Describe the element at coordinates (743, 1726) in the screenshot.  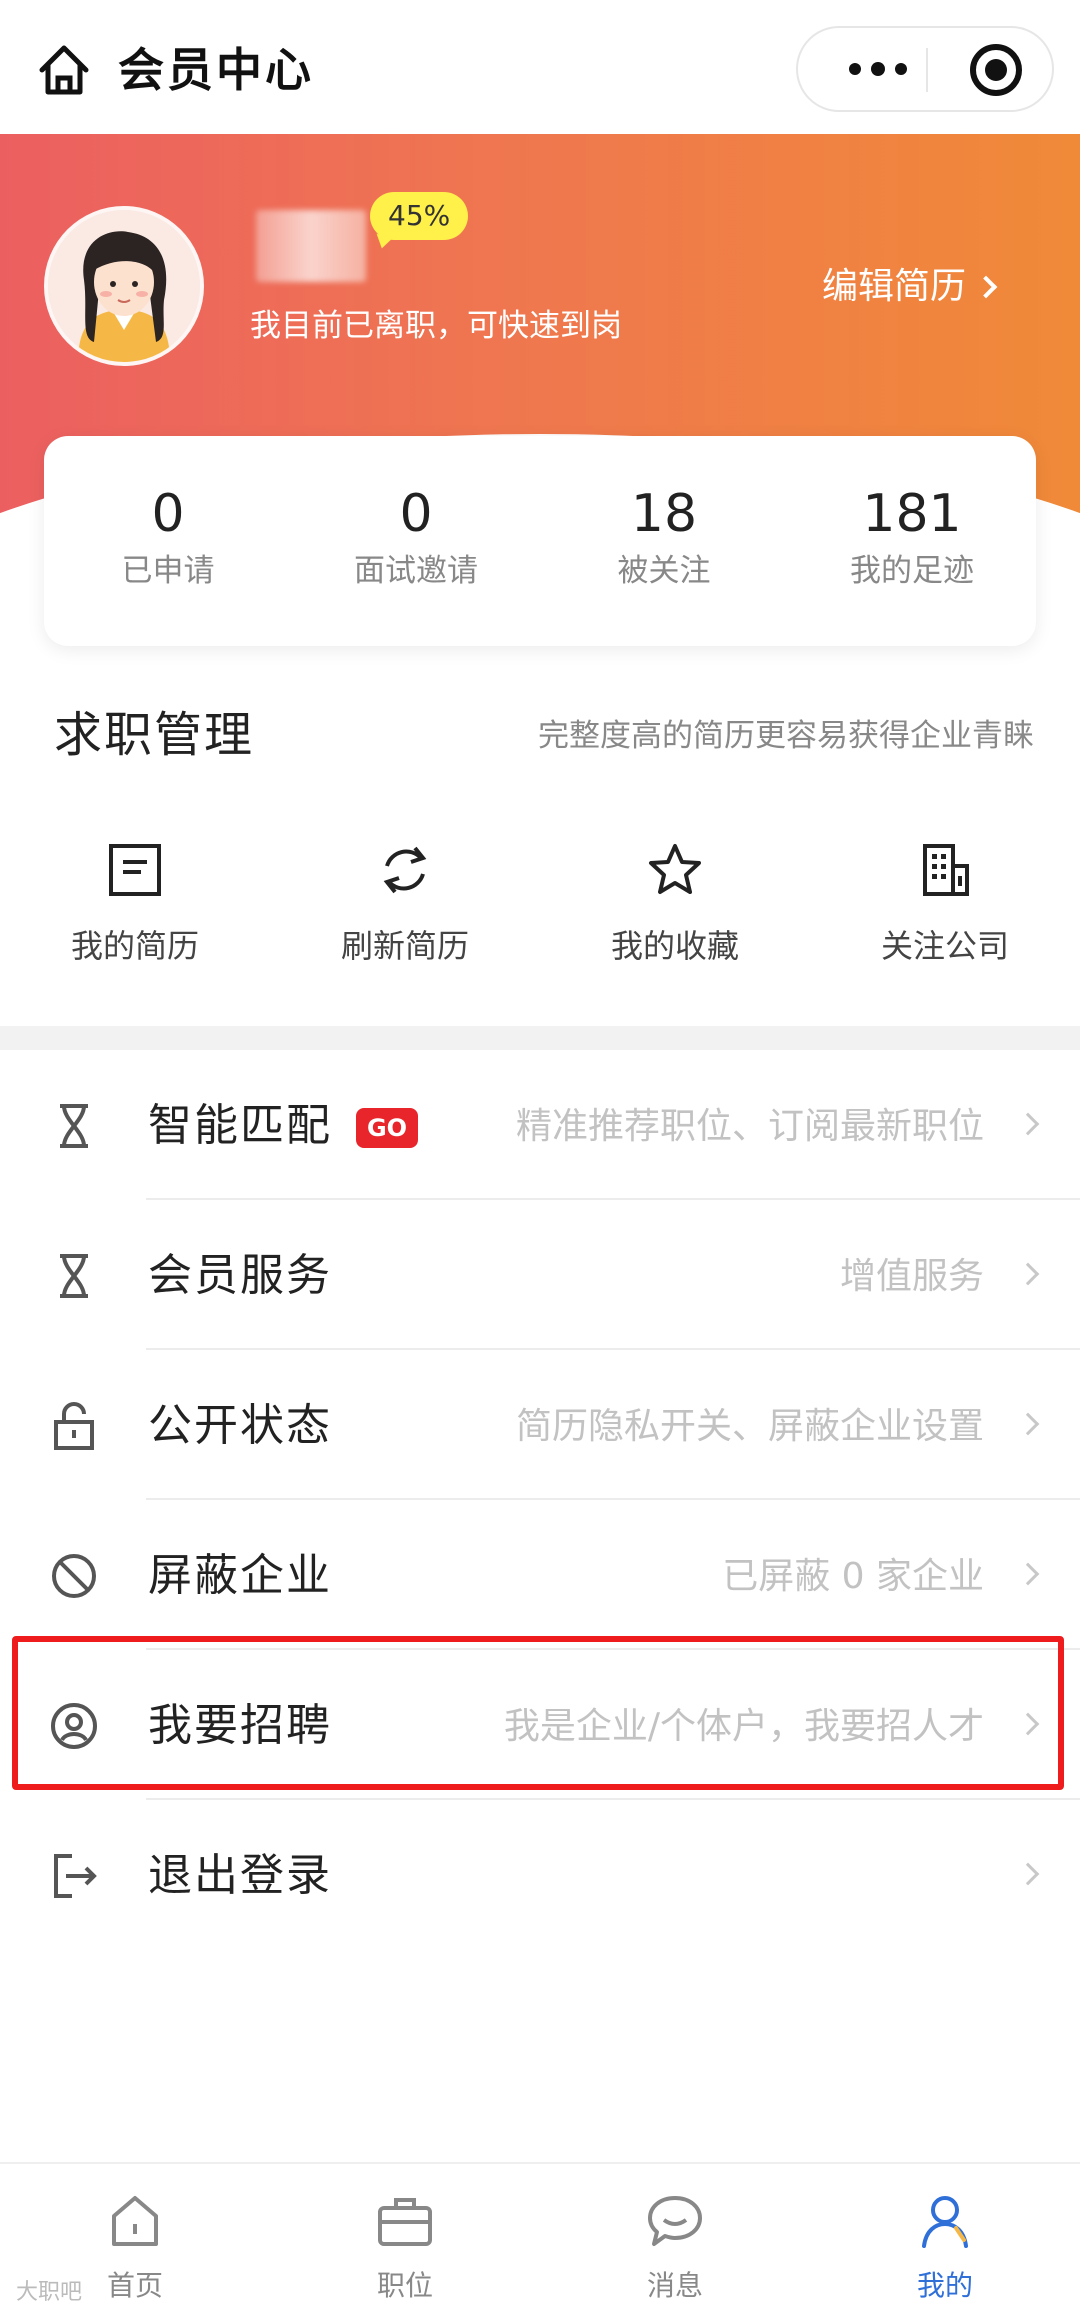
I see `menu-desc: 我是企业/个体户，我要招人才` at that location.